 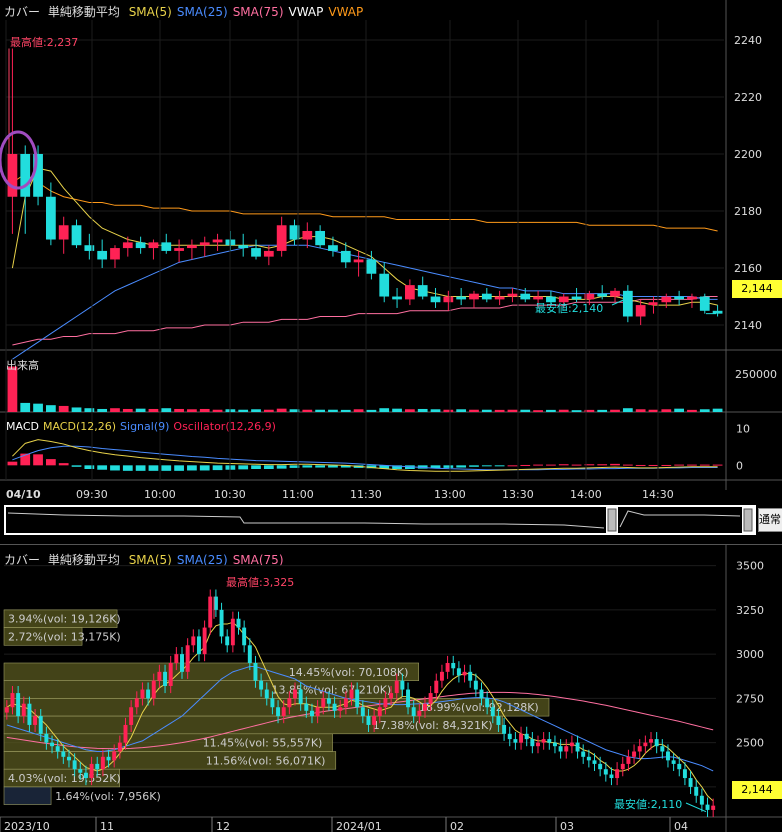 I want to click on y-tick-label: 2240, so click(x=748, y=40).